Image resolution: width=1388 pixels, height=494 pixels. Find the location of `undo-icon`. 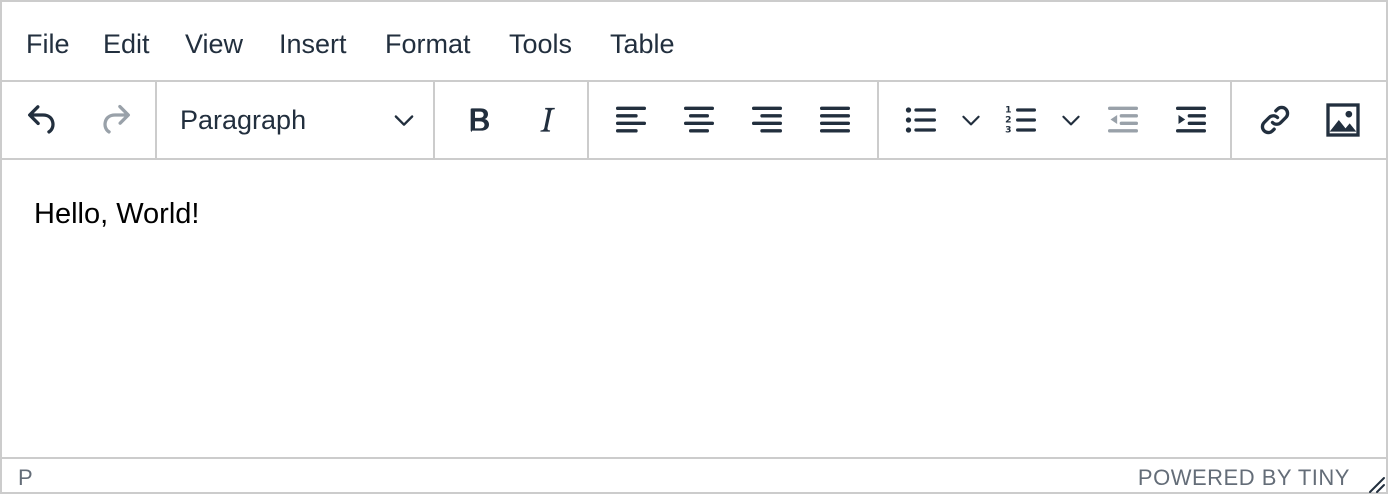

undo-icon is located at coordinates (41, 119).